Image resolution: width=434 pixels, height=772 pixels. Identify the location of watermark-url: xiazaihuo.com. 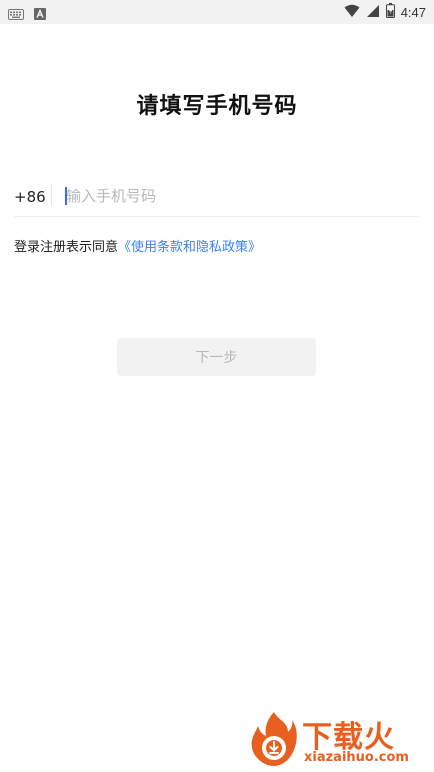
(356, 757).